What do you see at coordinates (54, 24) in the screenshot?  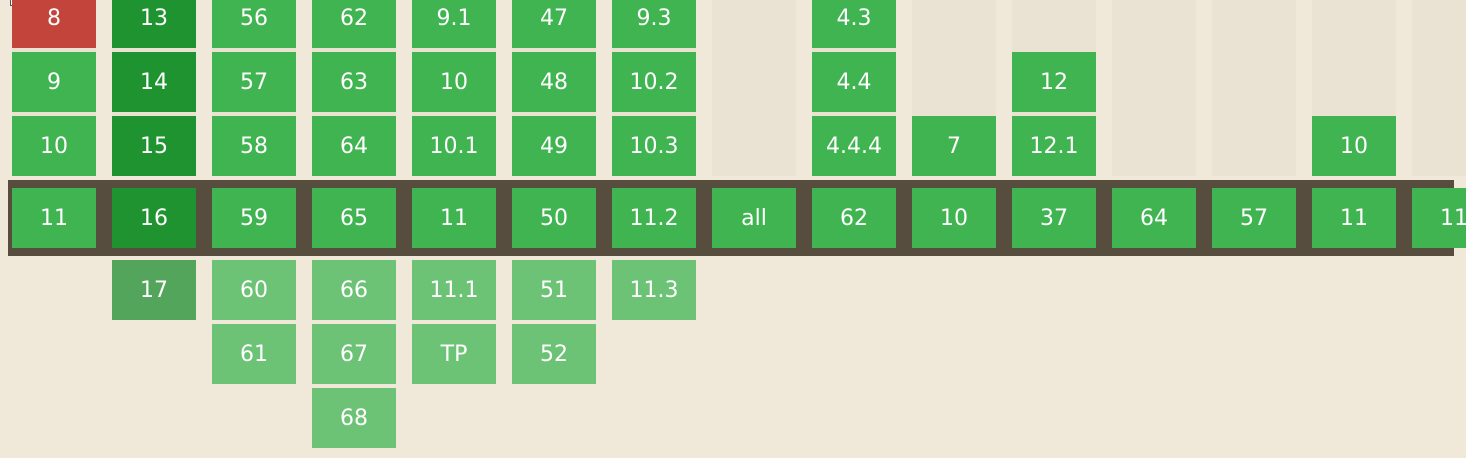 I see `version-cell-past: 8` at bounding box center [54, 24].